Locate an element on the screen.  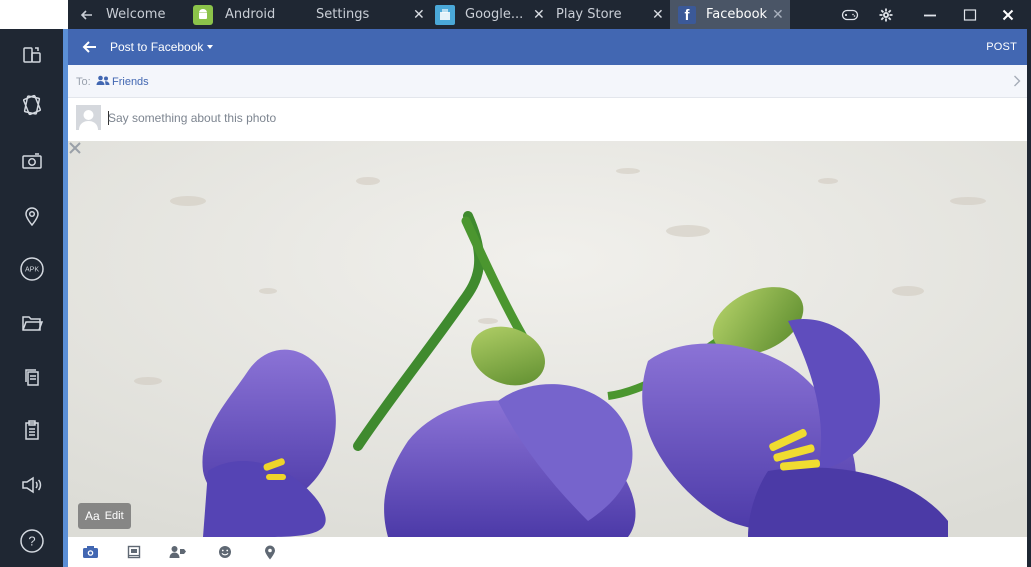
tab-facebook: f Facebook ✕ is located at coordinates (730, 14).